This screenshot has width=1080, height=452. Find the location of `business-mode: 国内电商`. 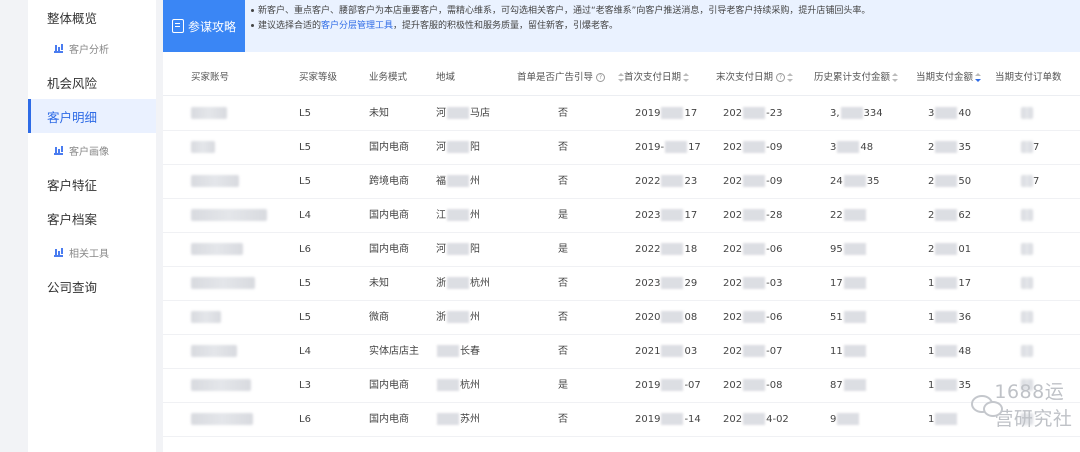

business-mode: 国内电商 is located at coordinates (389, 249).